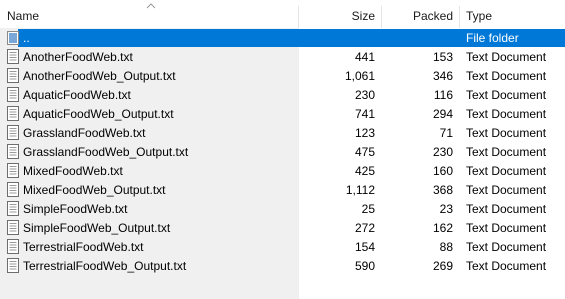 This screenshot has height=299, width=565. What do you see at coordinates (99, 76) in the screenshot?
I see `file-name: AnotherFoodWeb_Output.txt` at bounding box center [99, 76].